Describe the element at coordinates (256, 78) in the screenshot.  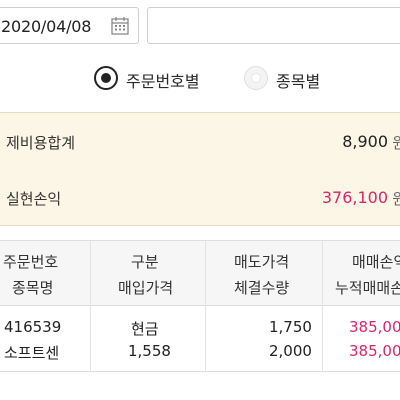
I see `radio-unselected-icon` at that location.